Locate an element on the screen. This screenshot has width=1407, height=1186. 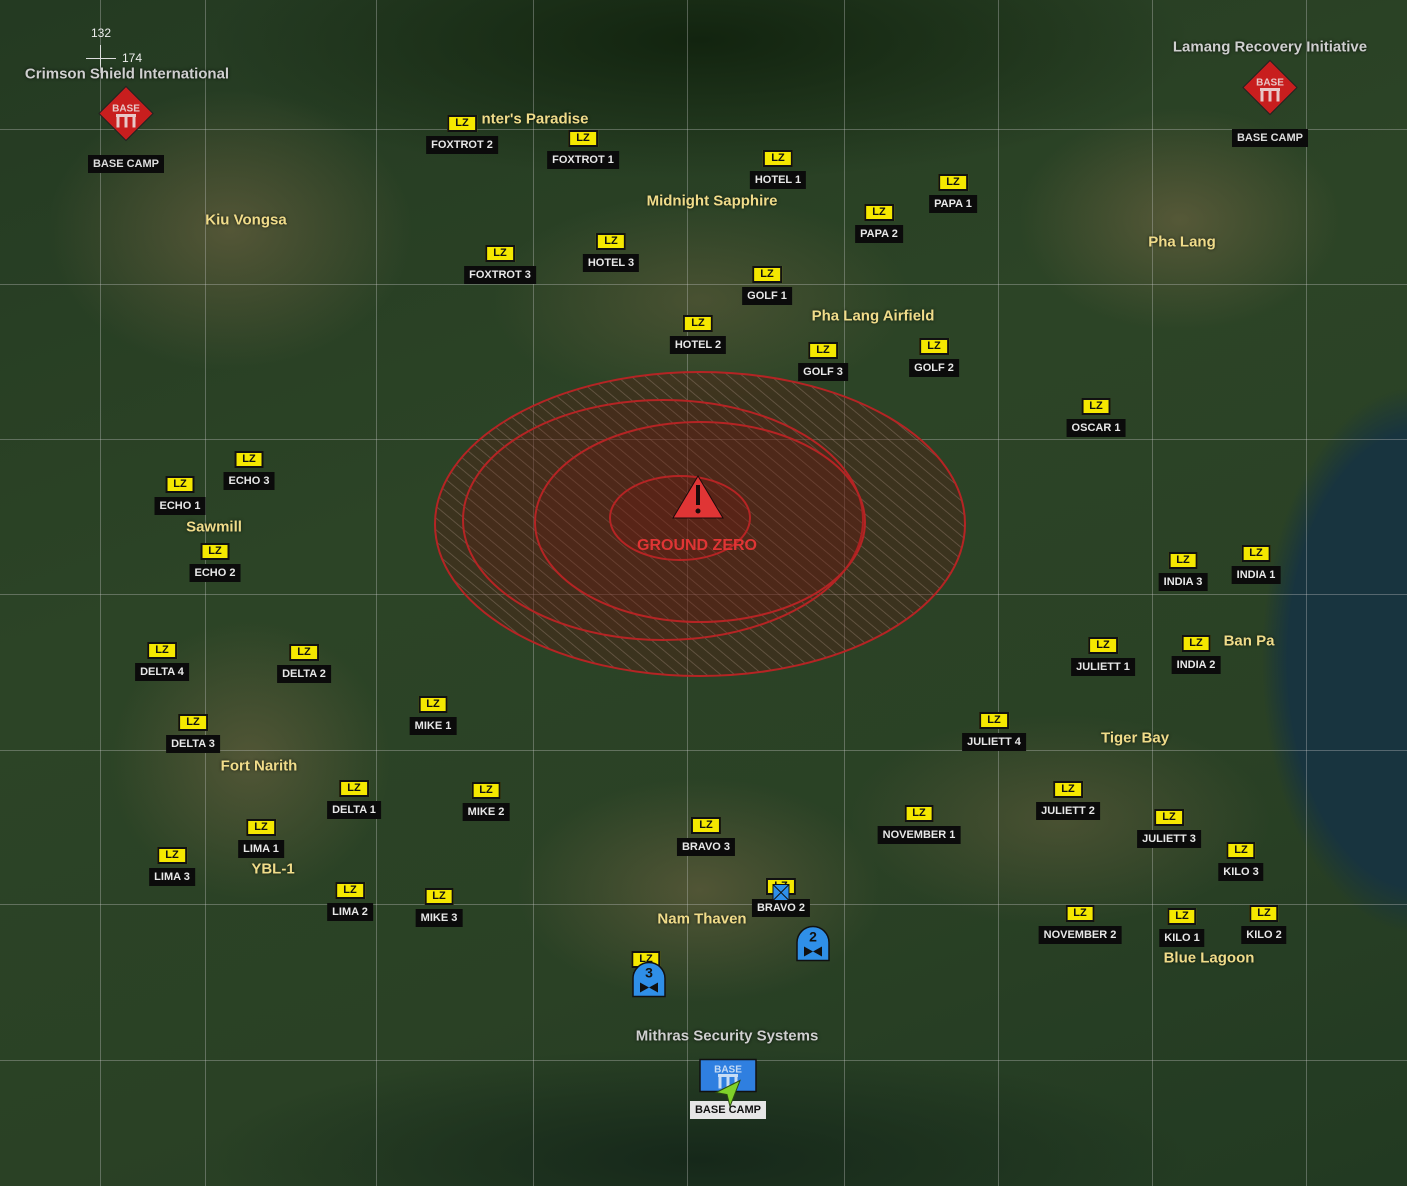
landing-zone-marker: LZ FOXTROT 1 is located at coordinates (583, 149).